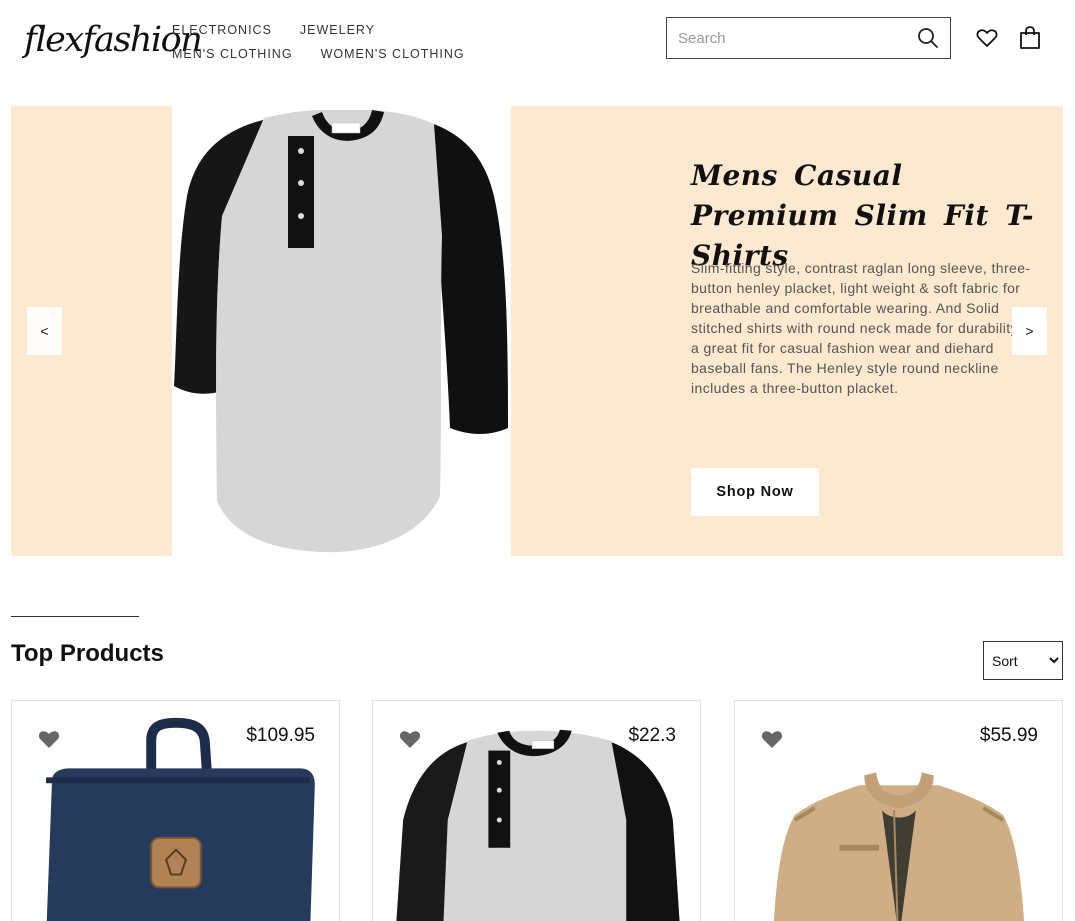 Image resolution: width=1075 pixels, height=921 pixels. Describe the element at coordinates (898, 810) in the screenshot. I see `product-card: $55.99` at that location.